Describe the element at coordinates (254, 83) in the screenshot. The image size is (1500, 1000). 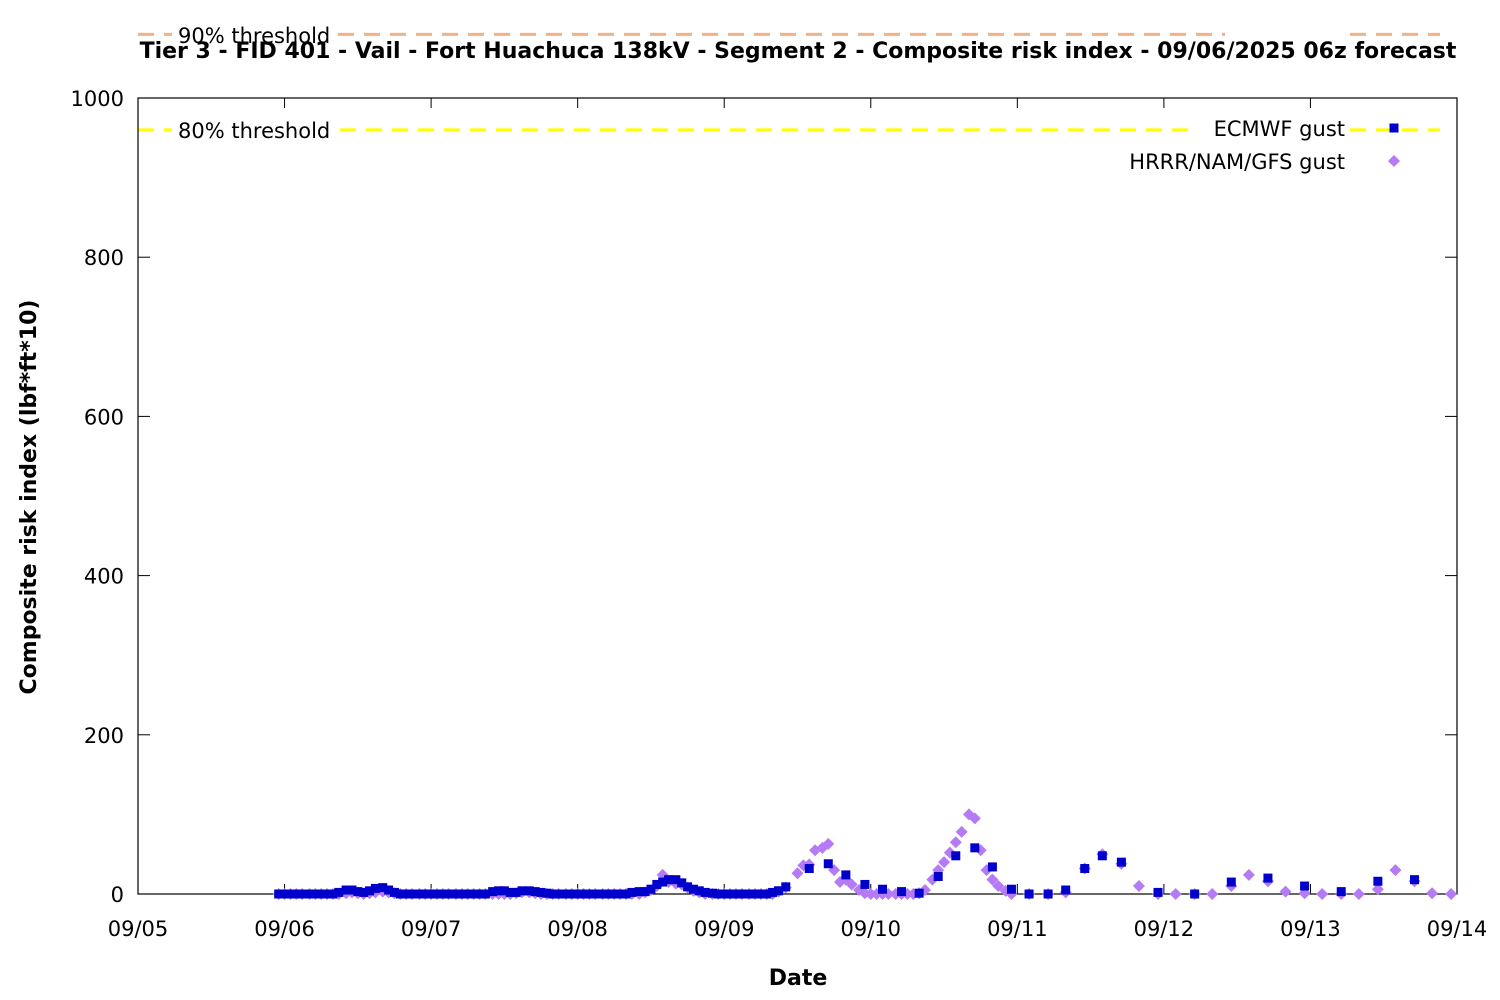
I see `threshold-labels: 90% threshold 80% threshold` at that location.